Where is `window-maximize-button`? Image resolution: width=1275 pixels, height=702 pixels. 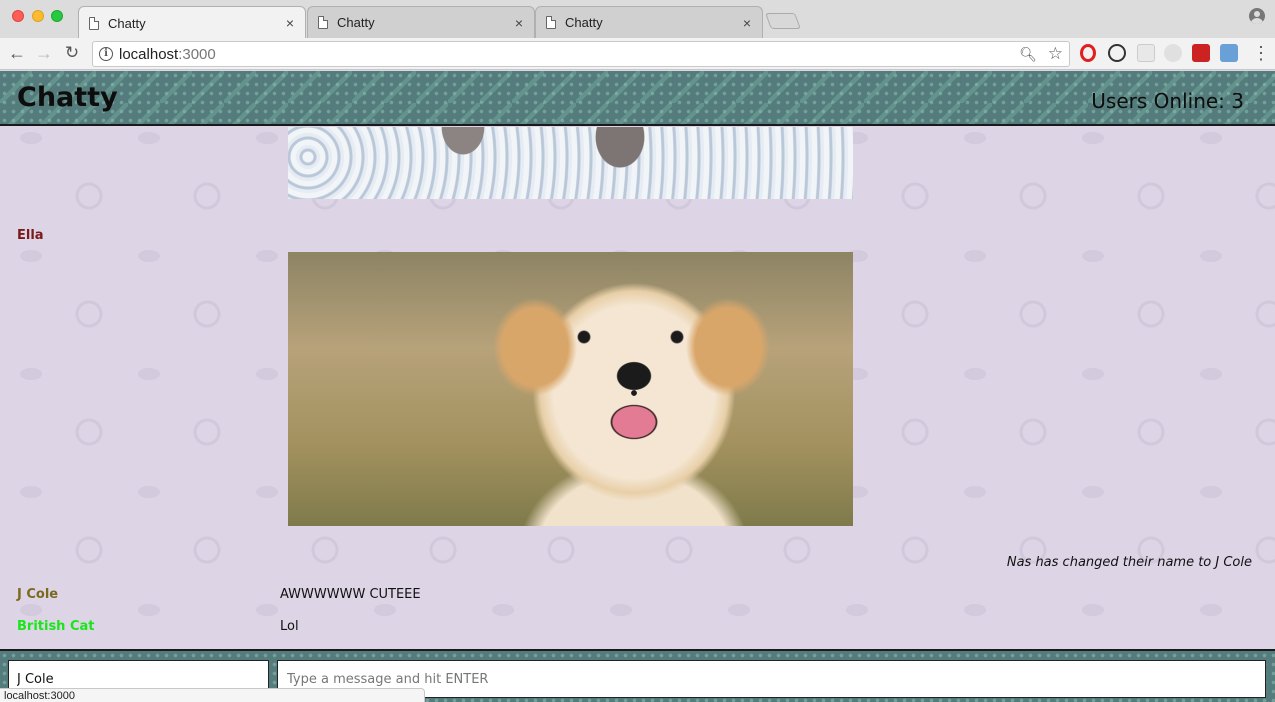 window-maximize-button is located at coordinates (57, 16).